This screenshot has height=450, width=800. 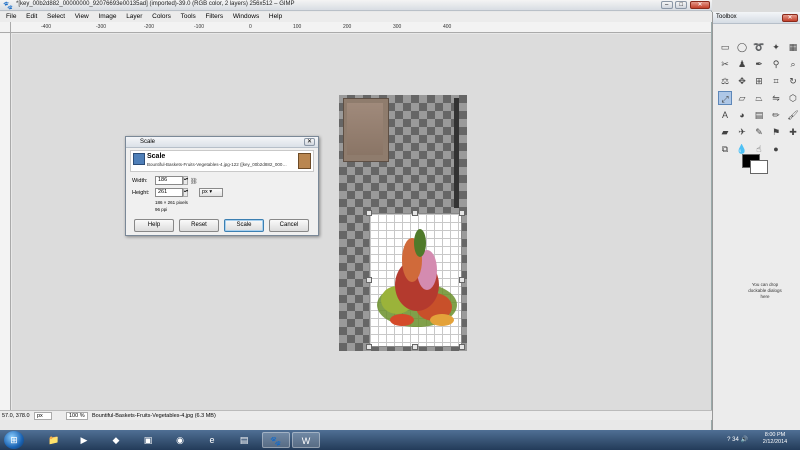 What do you see at coordinates (793, 115) in the screenshot?
I see `paintbrush-icon: 🖌` at bounding box center [793, 115].